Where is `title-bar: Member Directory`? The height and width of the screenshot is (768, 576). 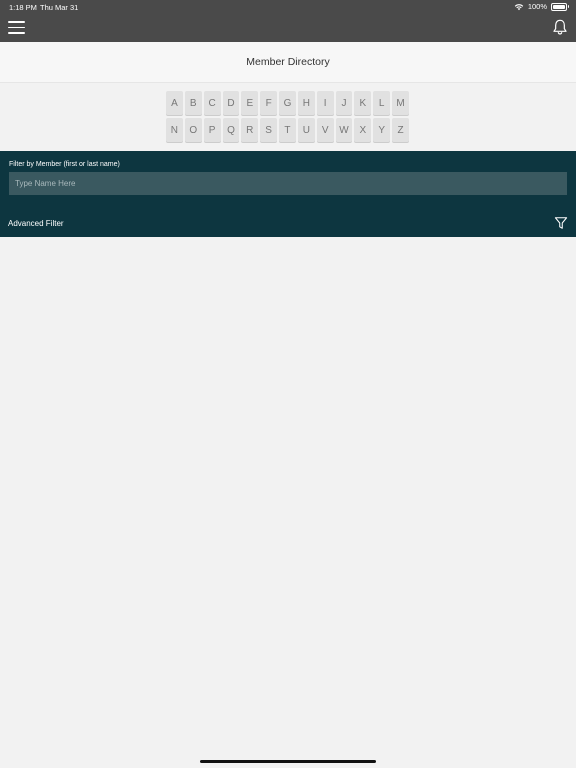 title-bar: Member Directory is located at coordinates (288, 62).